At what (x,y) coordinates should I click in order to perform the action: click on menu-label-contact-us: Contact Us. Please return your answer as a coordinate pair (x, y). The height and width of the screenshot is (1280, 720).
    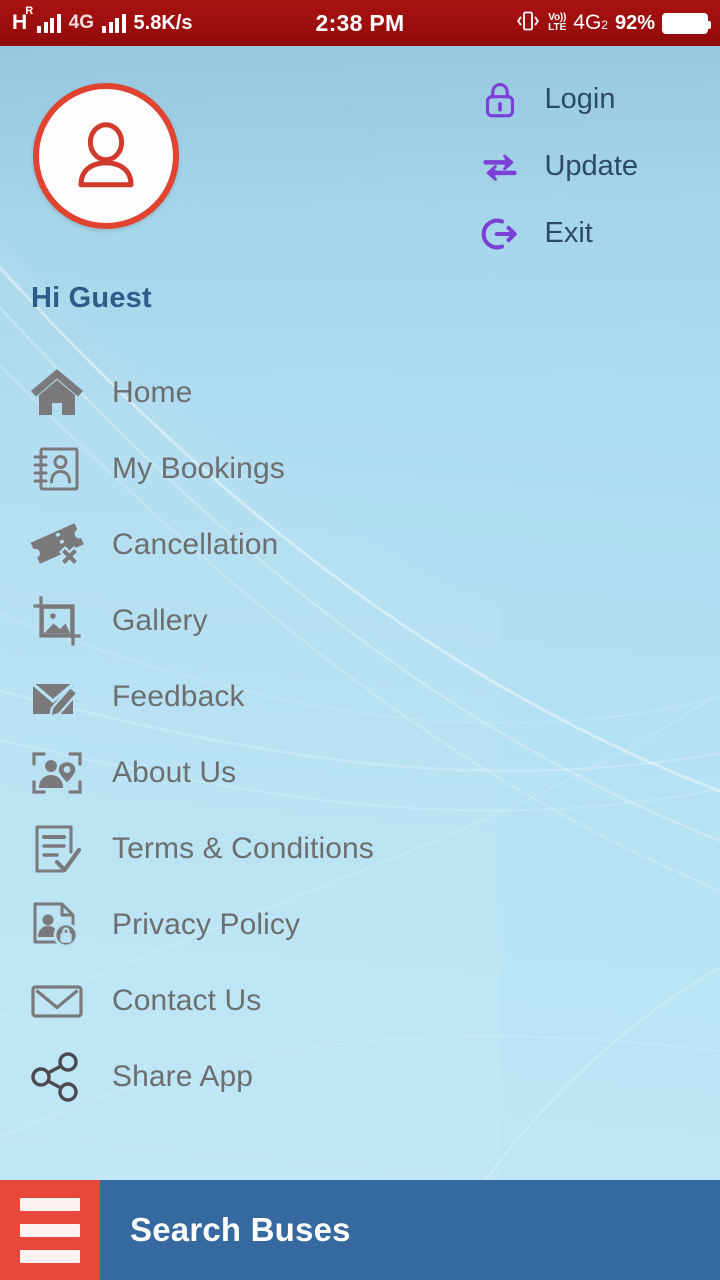
    Looking at the image, I should click on (187, 1000).